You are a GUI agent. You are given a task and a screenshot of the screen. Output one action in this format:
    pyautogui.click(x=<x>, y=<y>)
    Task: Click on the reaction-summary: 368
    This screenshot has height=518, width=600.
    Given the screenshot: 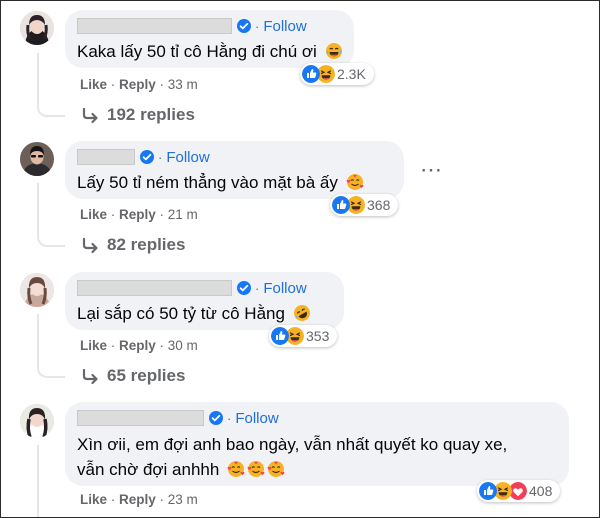 What is the action you would take?
    pyautogui.click(x=364, y=205)
    